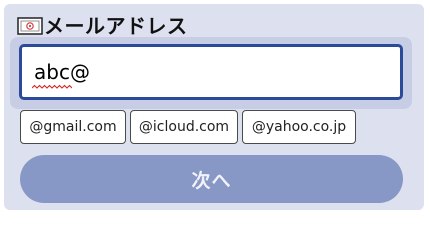 The image size is (430, 240). I want to click on email-label: メールアドレス, so click(116, 26).